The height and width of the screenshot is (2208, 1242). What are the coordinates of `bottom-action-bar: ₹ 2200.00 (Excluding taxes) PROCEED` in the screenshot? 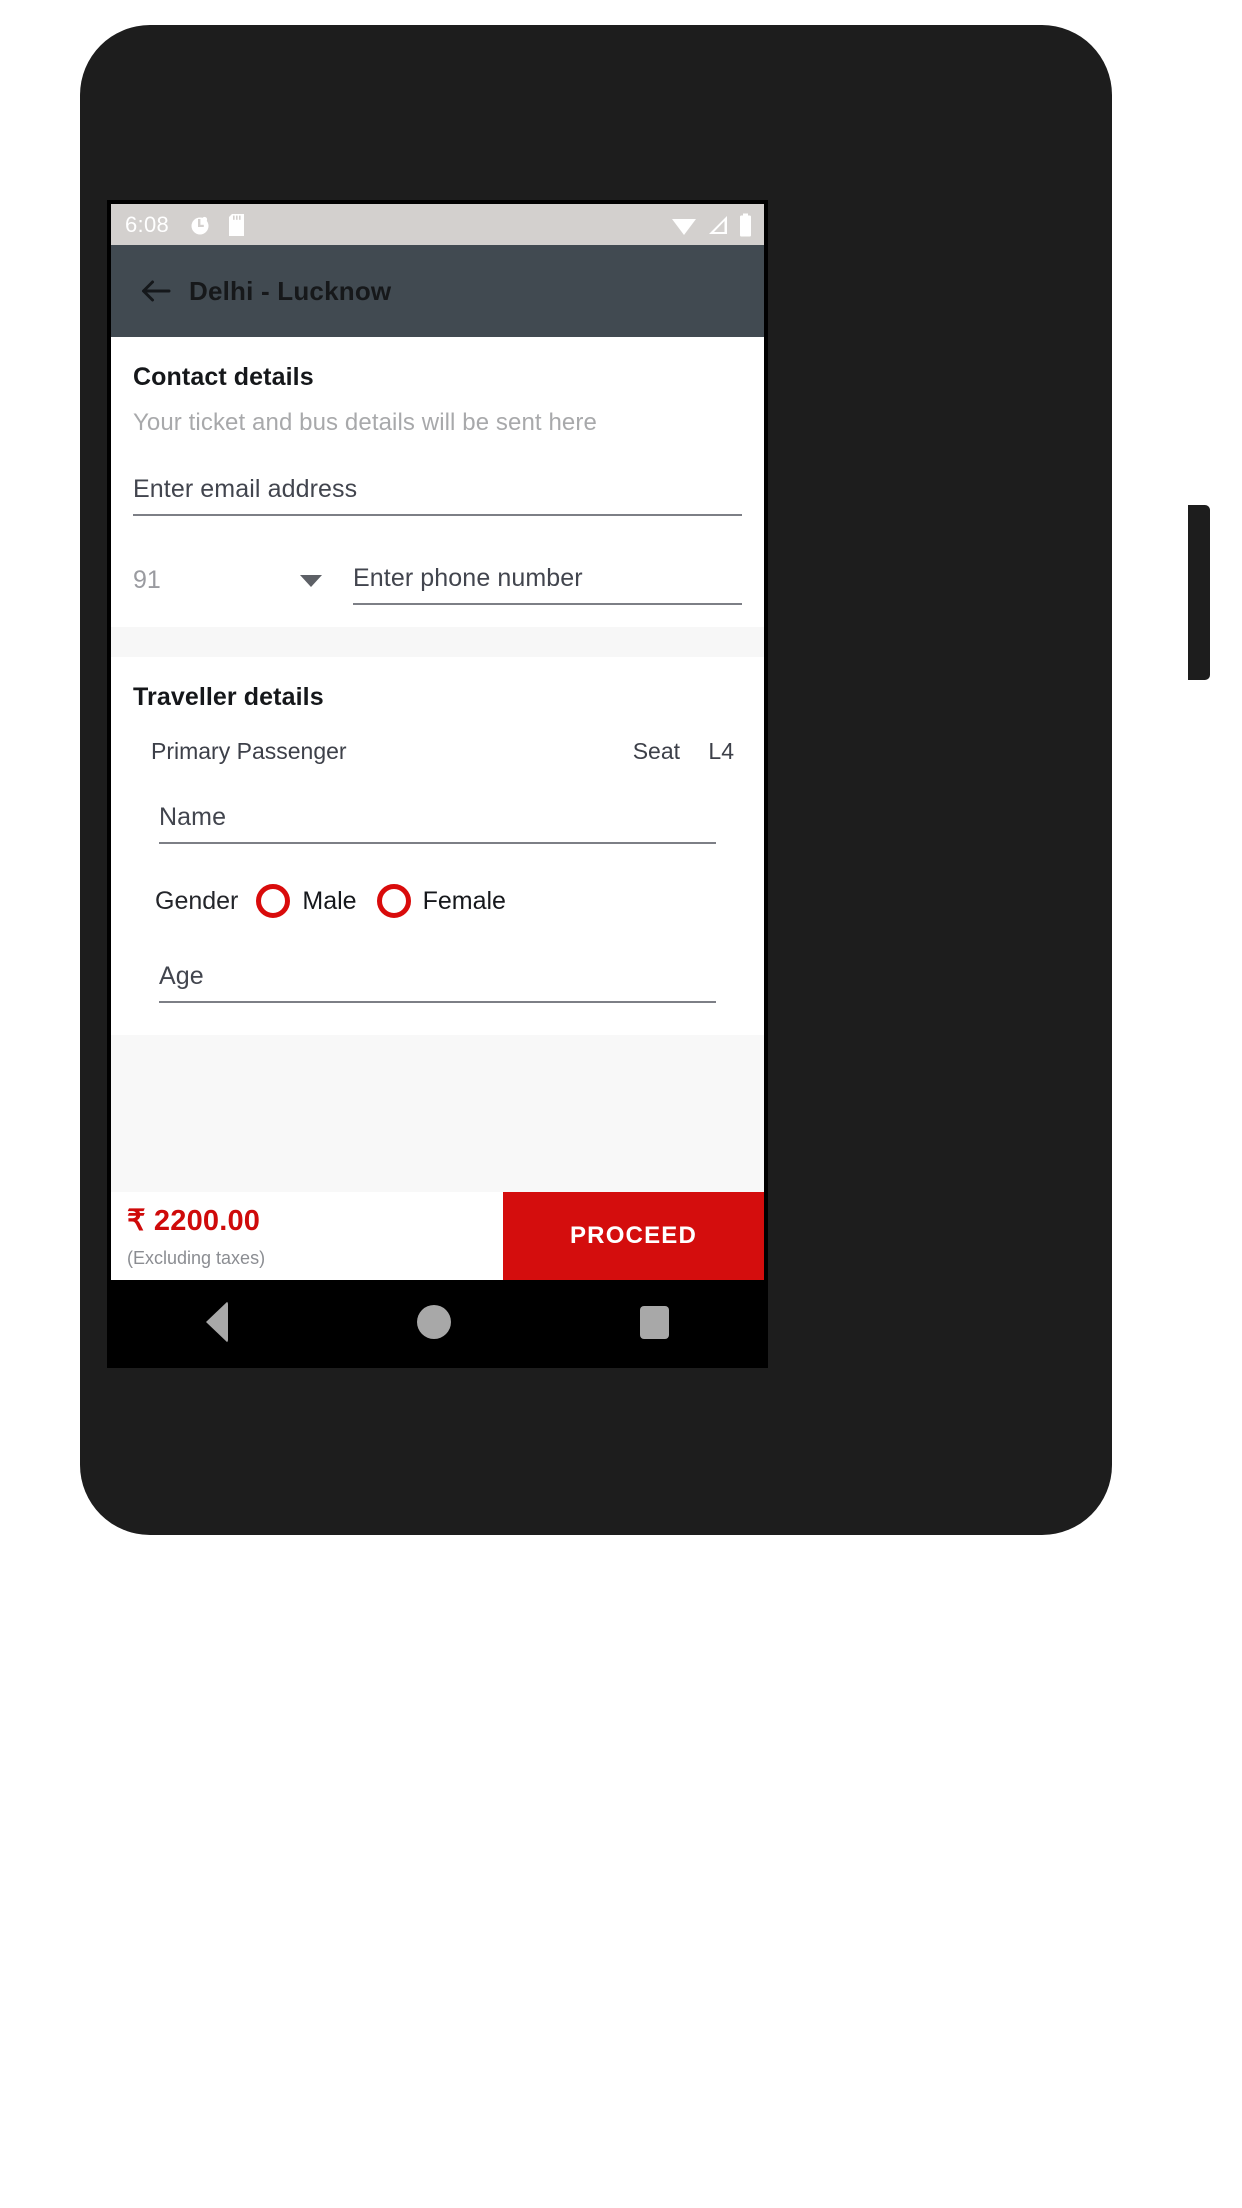 It's located at (437, 1236).